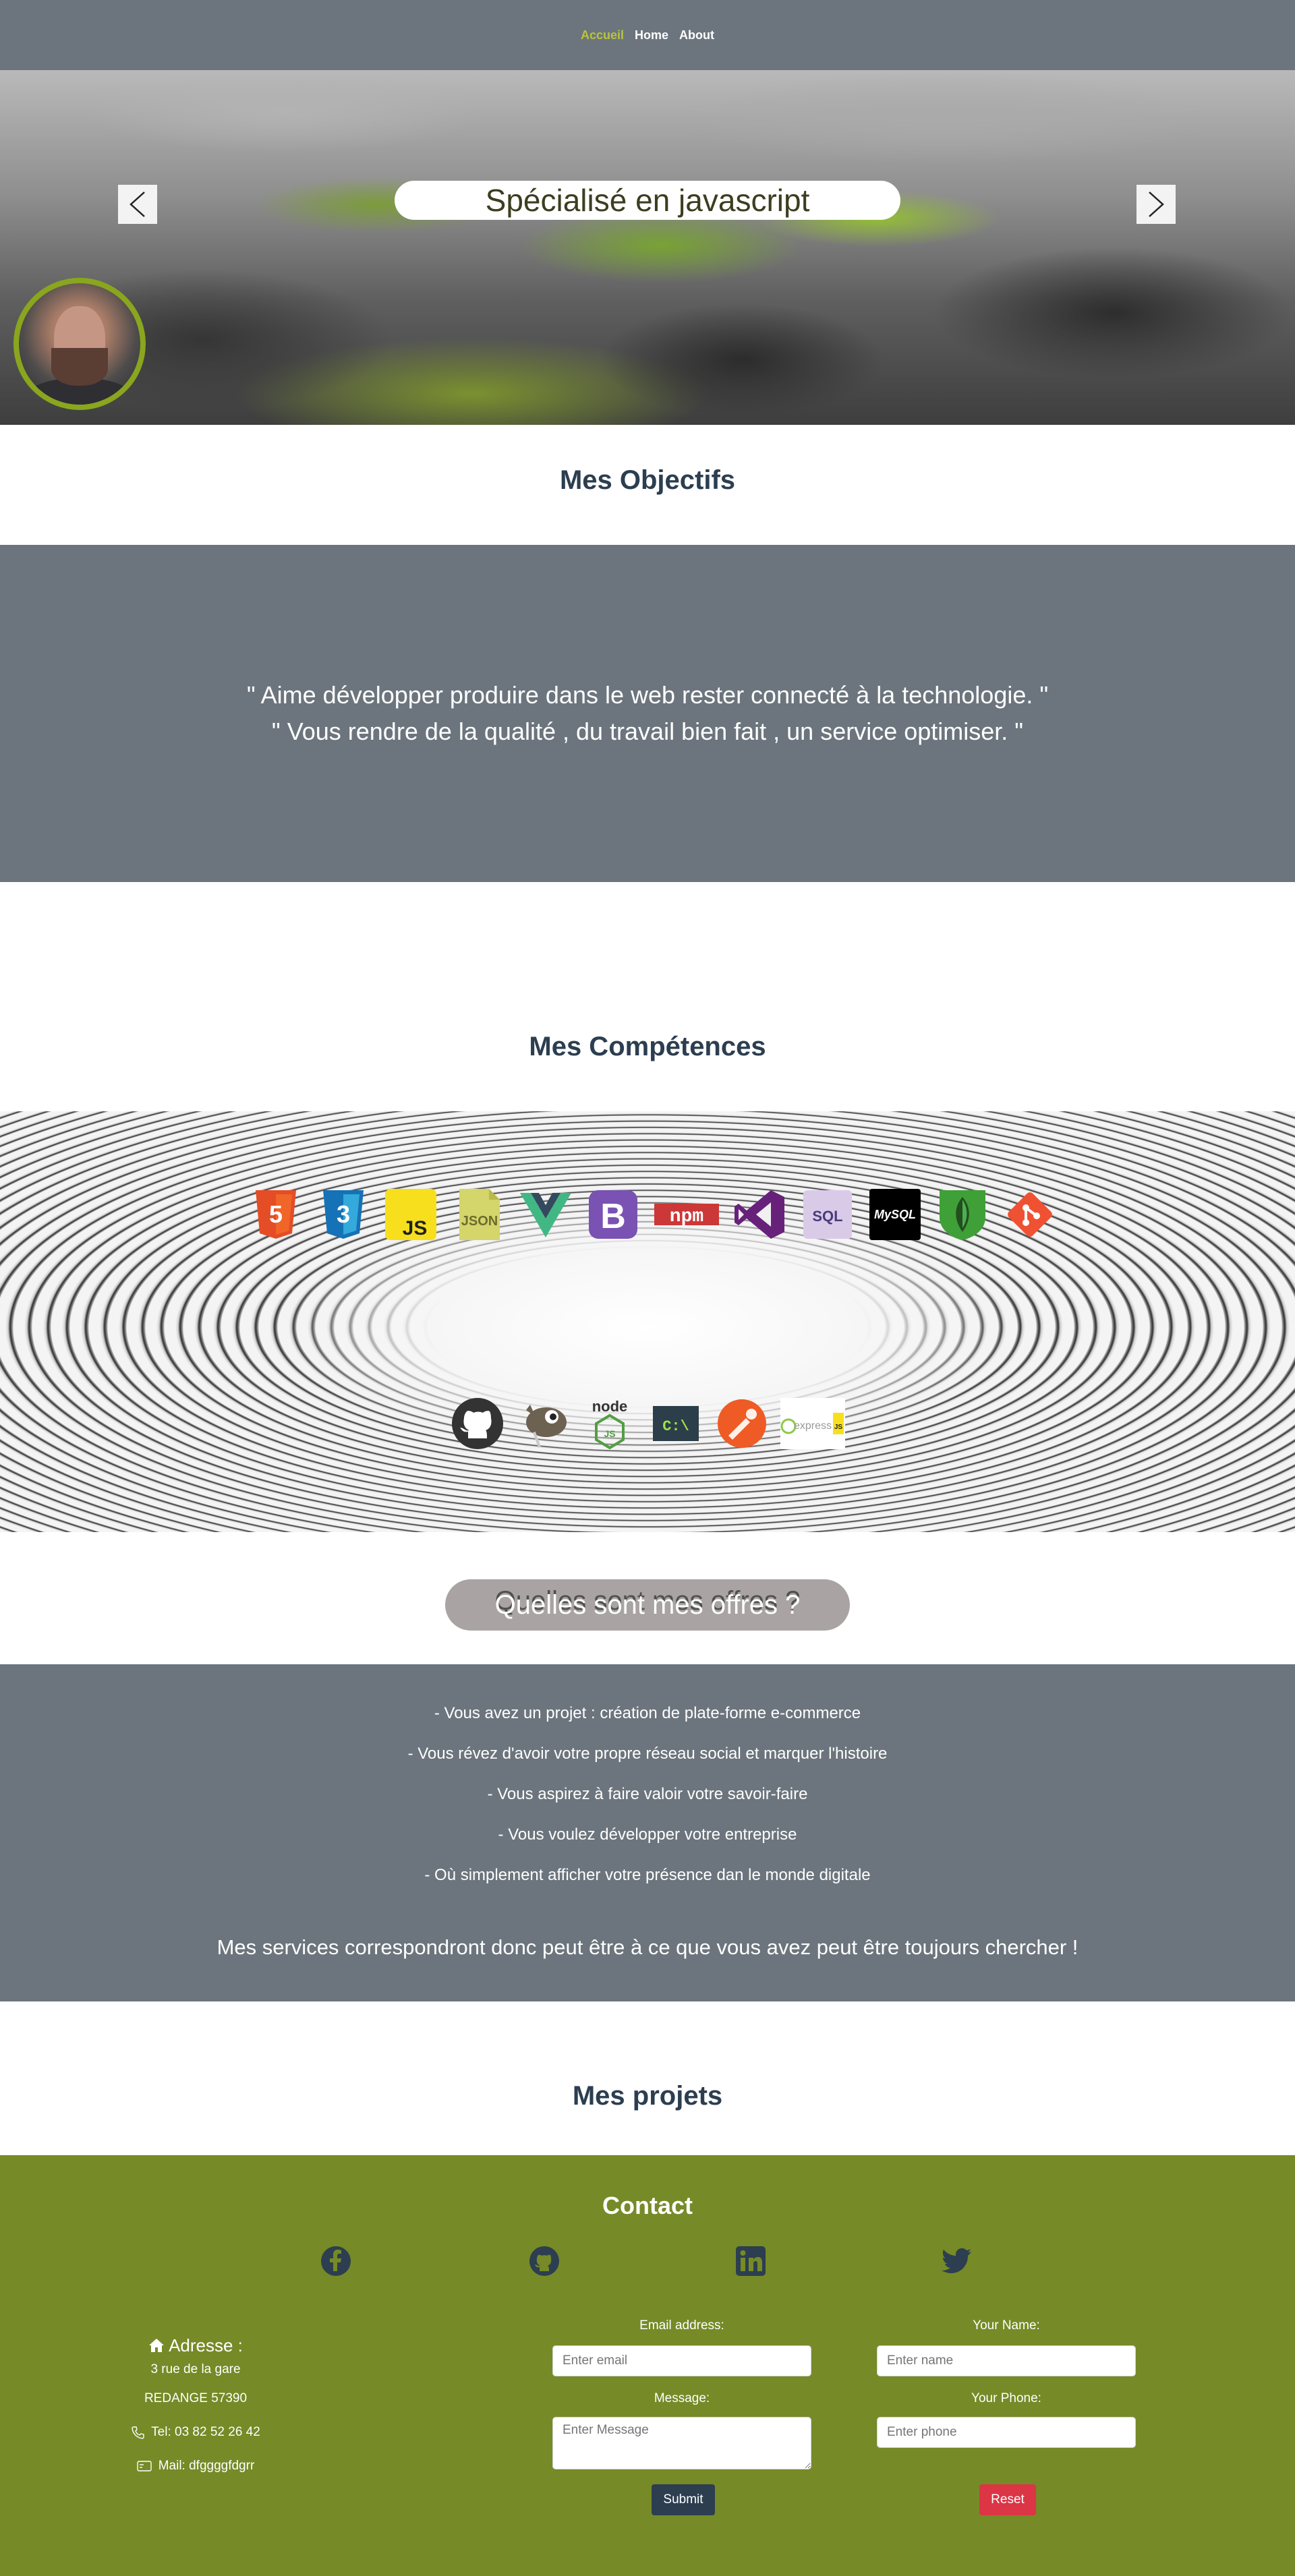 The image size is (1295, 2576). I want to click on hero-carousel: Spécialisé en javascript, so click(647, 247).